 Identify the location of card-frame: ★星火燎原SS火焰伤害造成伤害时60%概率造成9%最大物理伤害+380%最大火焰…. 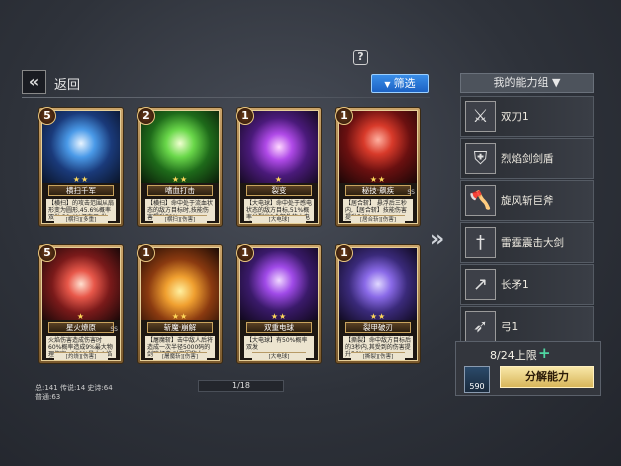
(81, 304).